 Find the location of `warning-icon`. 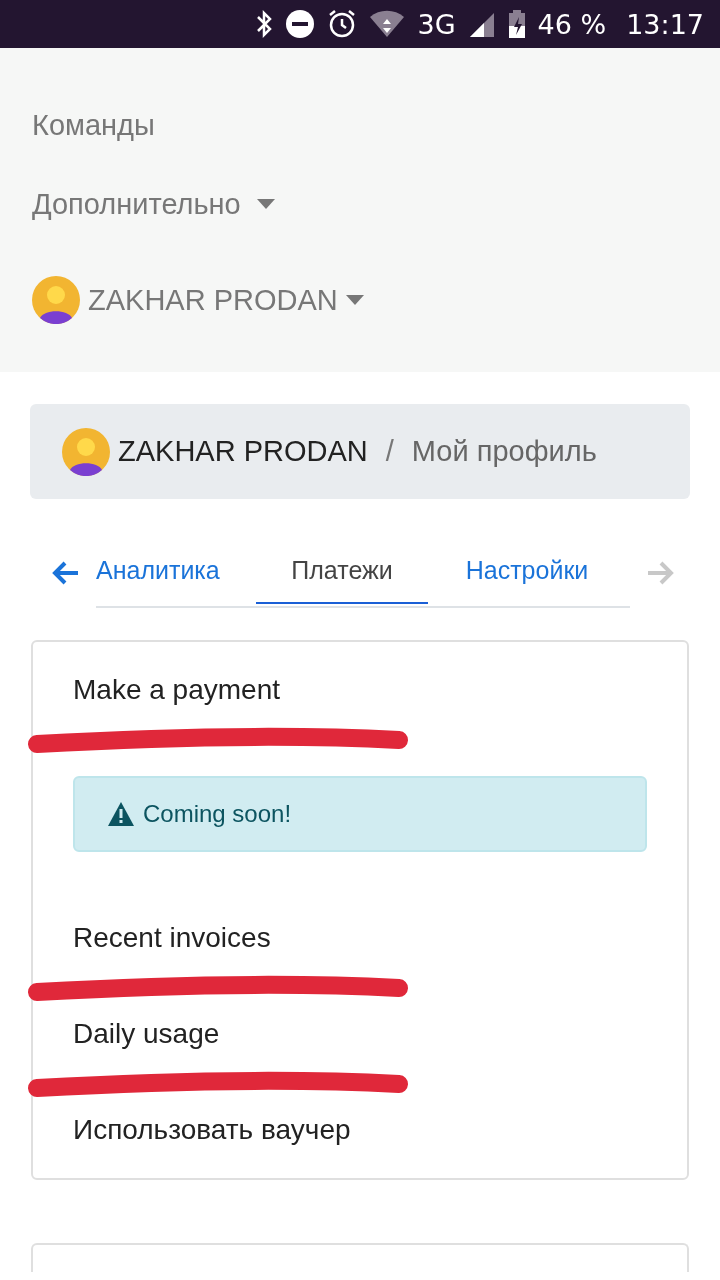

warning-icon is located at coordinates (121, 814).